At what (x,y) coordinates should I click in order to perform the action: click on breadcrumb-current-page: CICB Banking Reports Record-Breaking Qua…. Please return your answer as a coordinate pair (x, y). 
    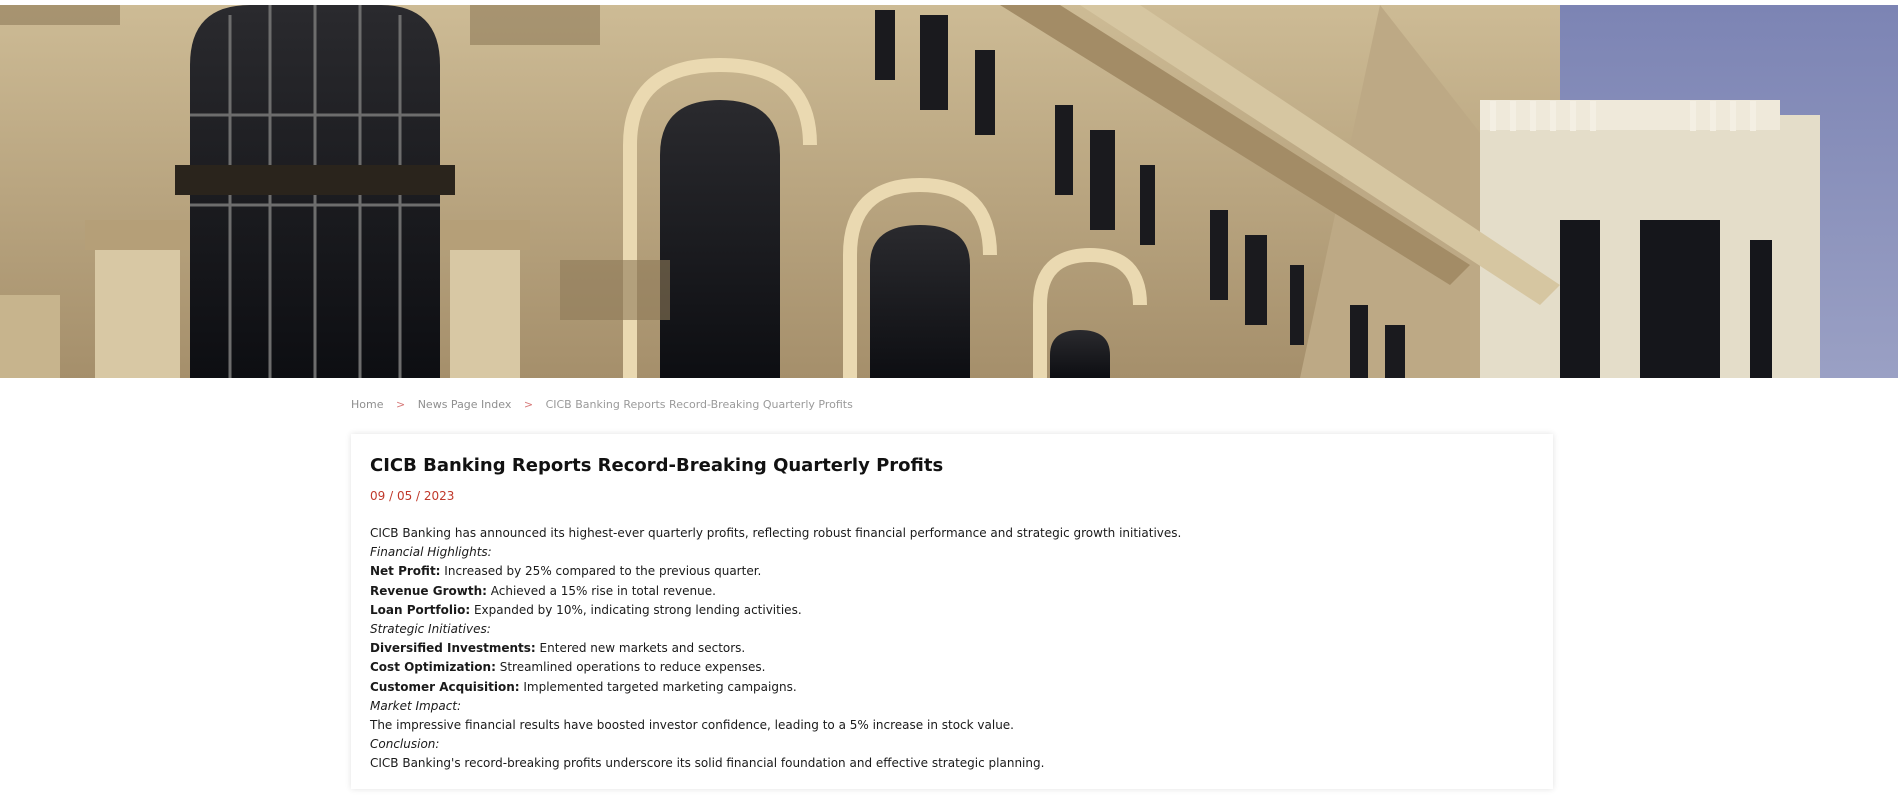
    Looking at the image, I should click on (699, 404).